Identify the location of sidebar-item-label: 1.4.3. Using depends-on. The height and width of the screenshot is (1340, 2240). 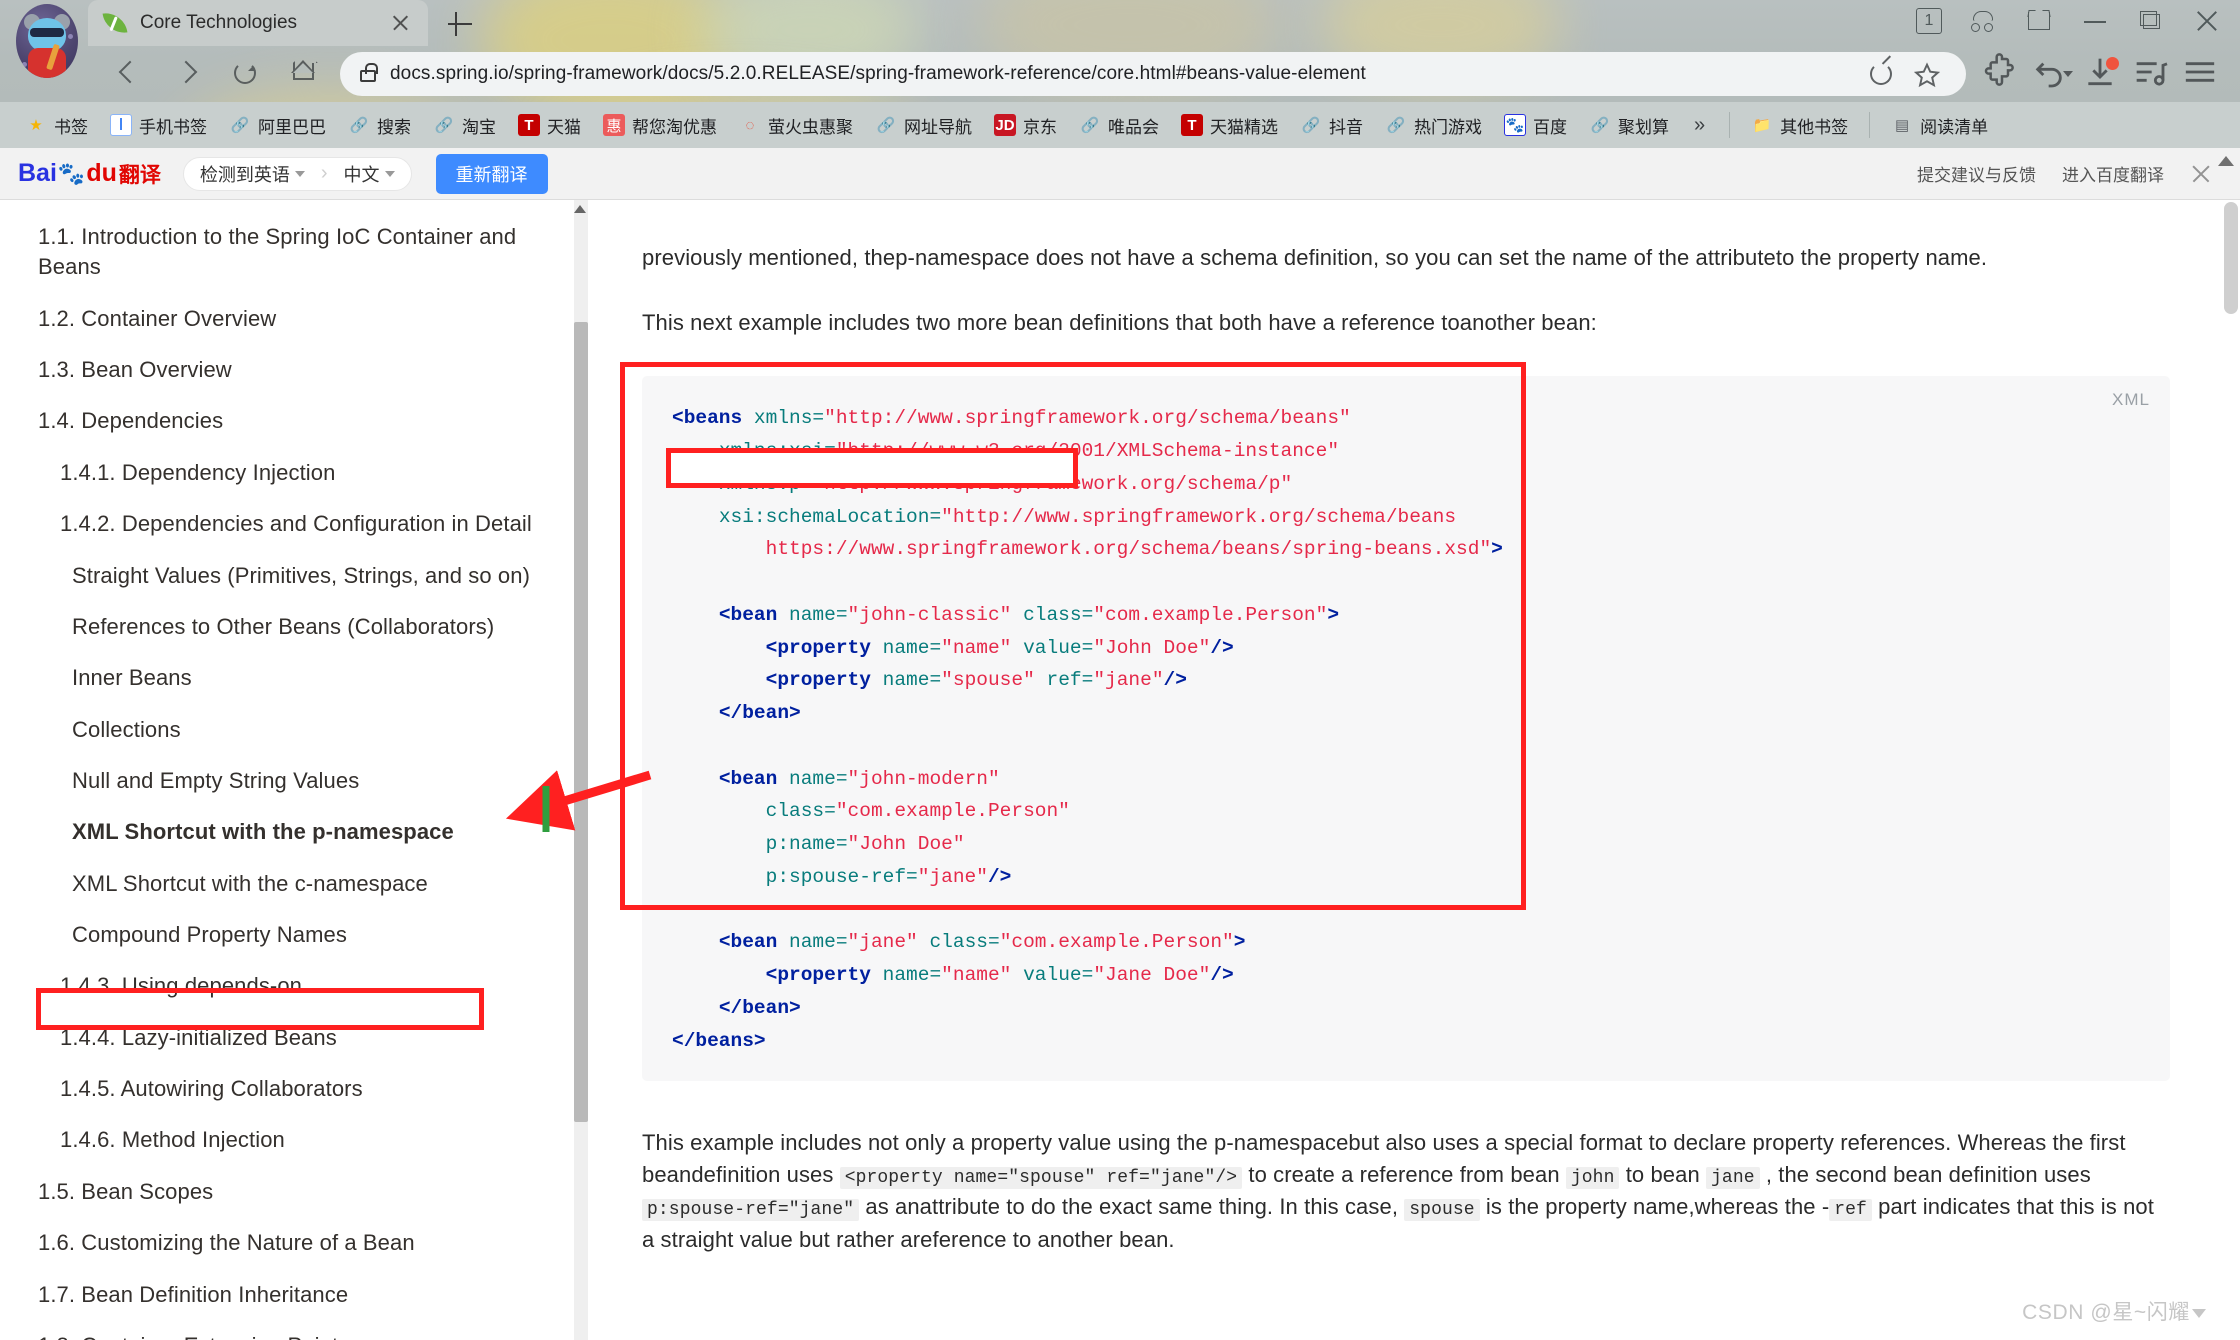
(181, 986).